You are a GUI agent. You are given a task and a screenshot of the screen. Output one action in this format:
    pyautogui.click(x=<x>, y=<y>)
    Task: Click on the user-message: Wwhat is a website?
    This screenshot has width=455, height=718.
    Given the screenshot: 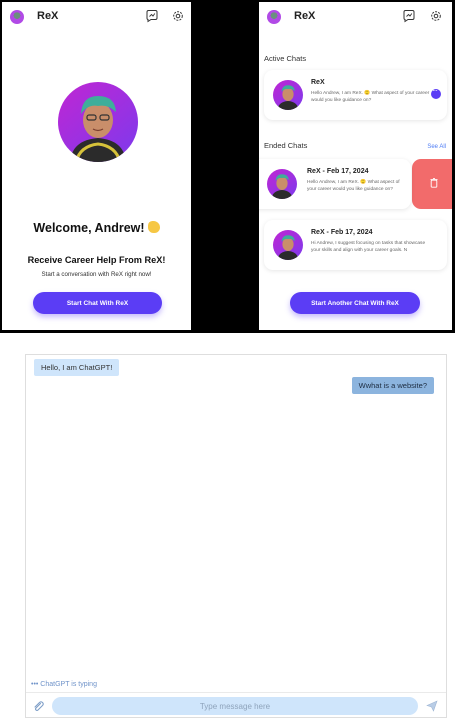 What is the action you would take?
    pyautogui.click(x=392, y=385)
    